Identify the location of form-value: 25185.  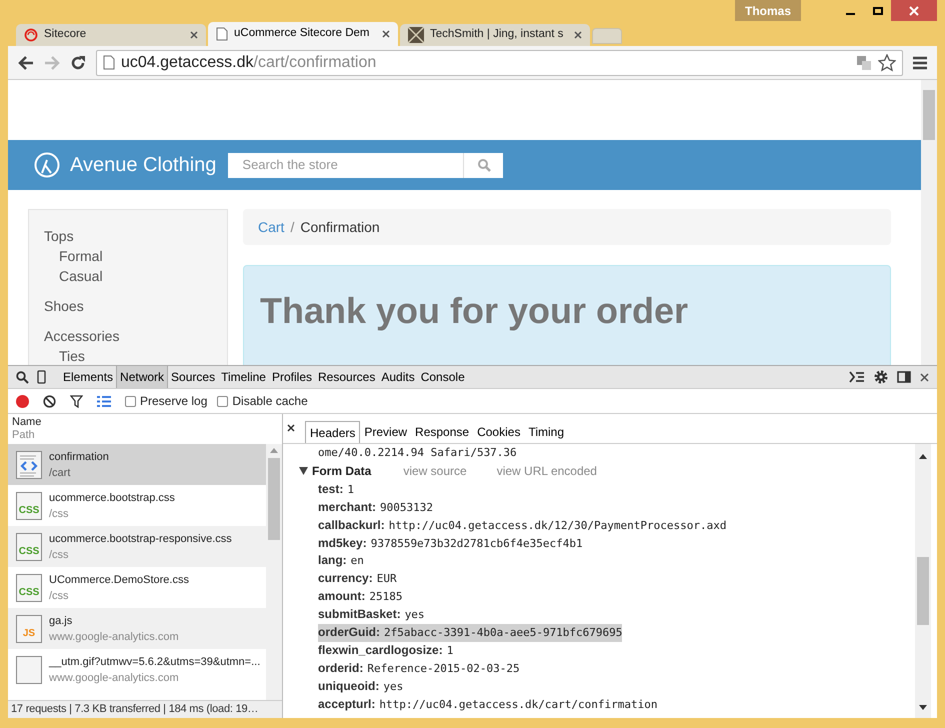
(385, 597).